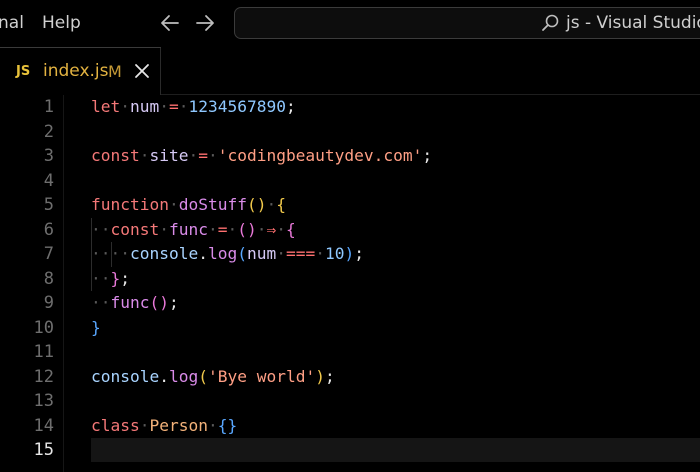  I want to click on line-number: 3, so click(48, 156).